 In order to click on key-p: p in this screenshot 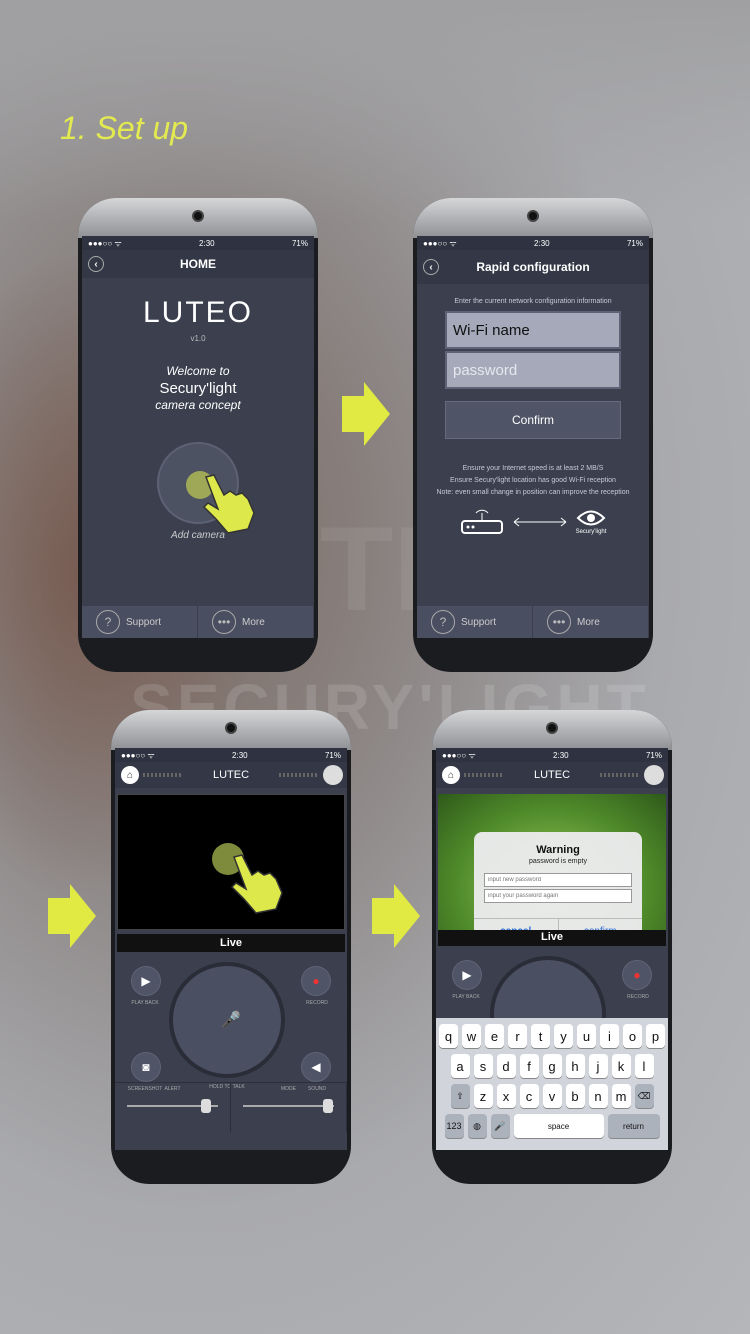, I will do `click(655, 1036)`.